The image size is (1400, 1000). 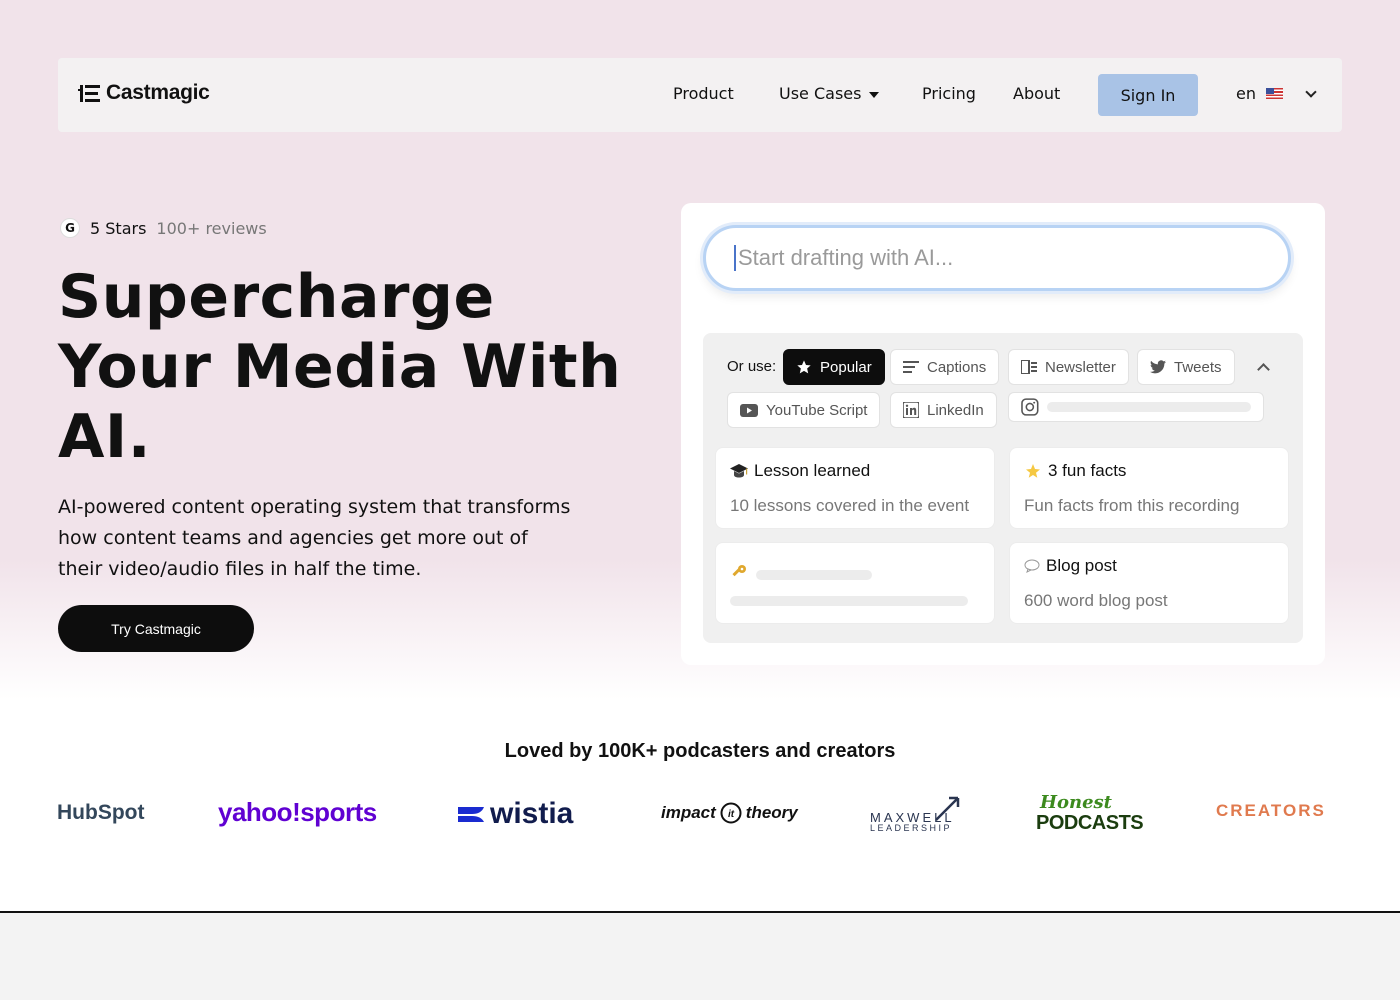 What do you see at coordinates (820, 93) in the screenshot?
I see `nav-use-cases-label: Use Cases` at bounding box center [820, 93].